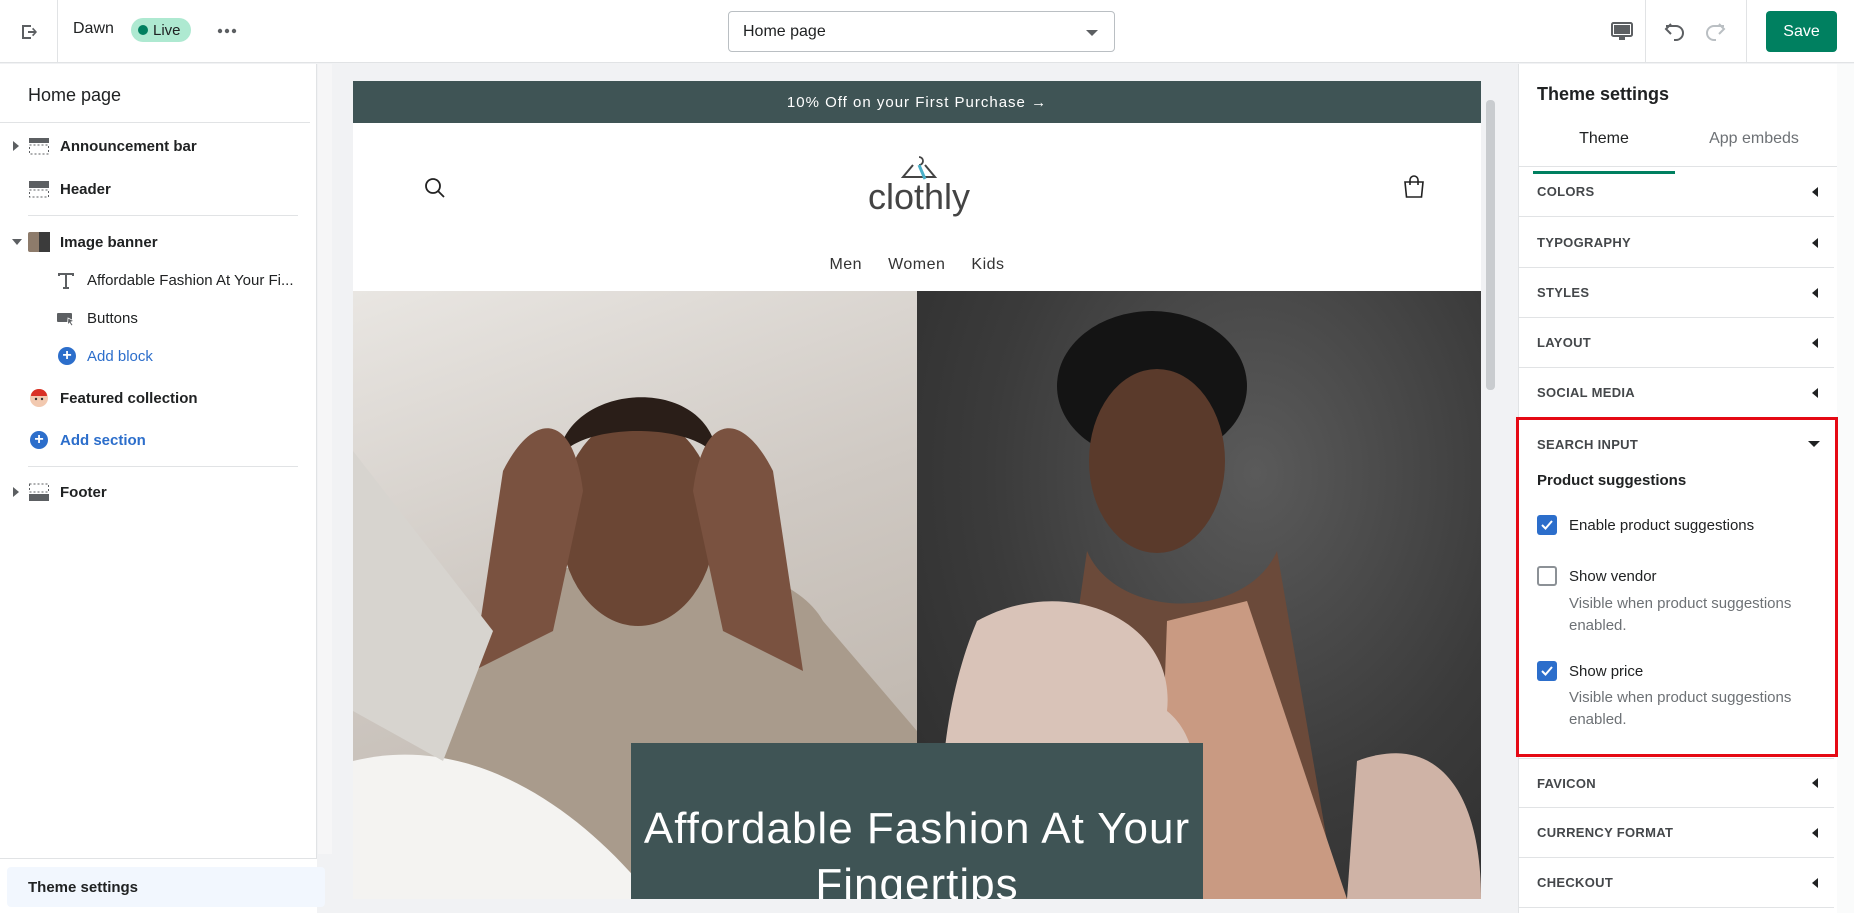 This screenshot has width=1854, height=913. I want to click on section-featured-collection: Featured collection, so click(155, 398).